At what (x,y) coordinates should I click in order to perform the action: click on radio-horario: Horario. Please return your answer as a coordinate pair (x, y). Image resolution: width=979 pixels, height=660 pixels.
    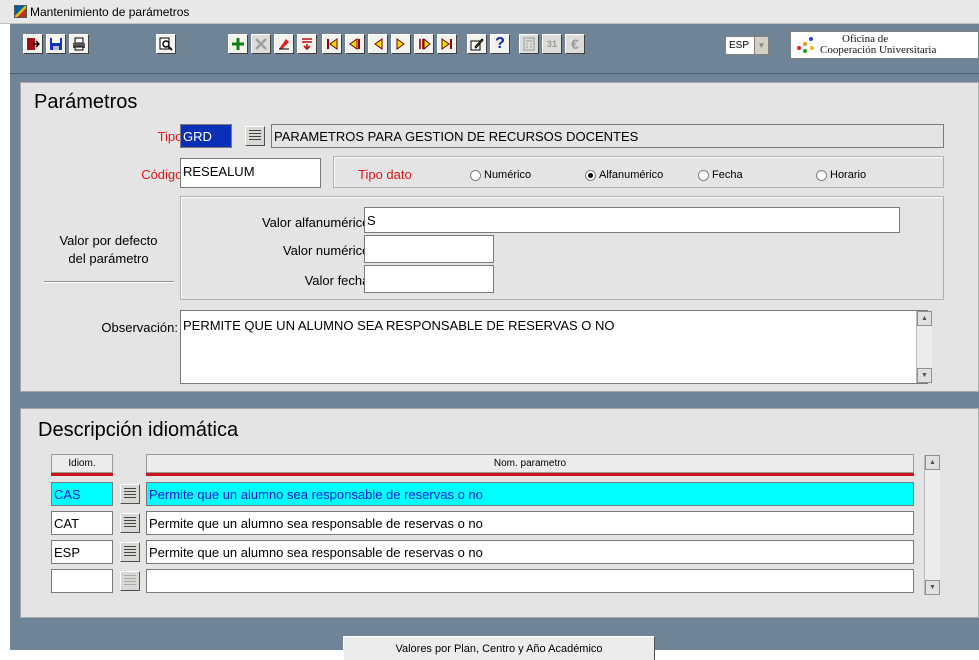
    Looking at the image, I should click on (841, 175).